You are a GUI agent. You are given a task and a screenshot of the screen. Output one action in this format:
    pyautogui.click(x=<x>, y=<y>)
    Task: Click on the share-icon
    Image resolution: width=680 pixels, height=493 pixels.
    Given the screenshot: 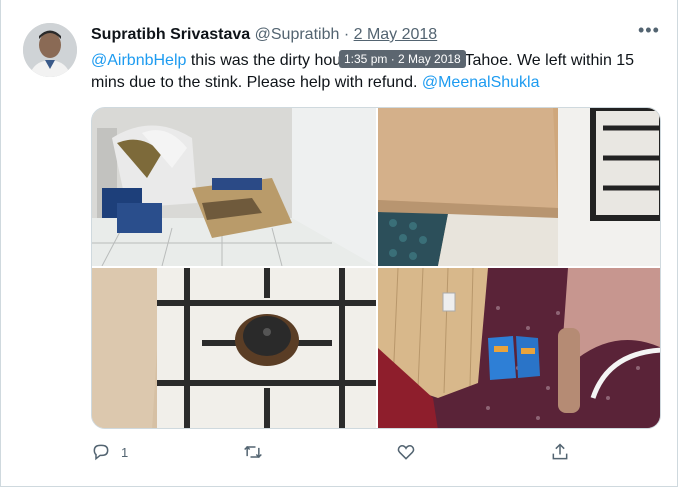 What is the action you would take?
    pyautogui.click(x=560, y=451)
    